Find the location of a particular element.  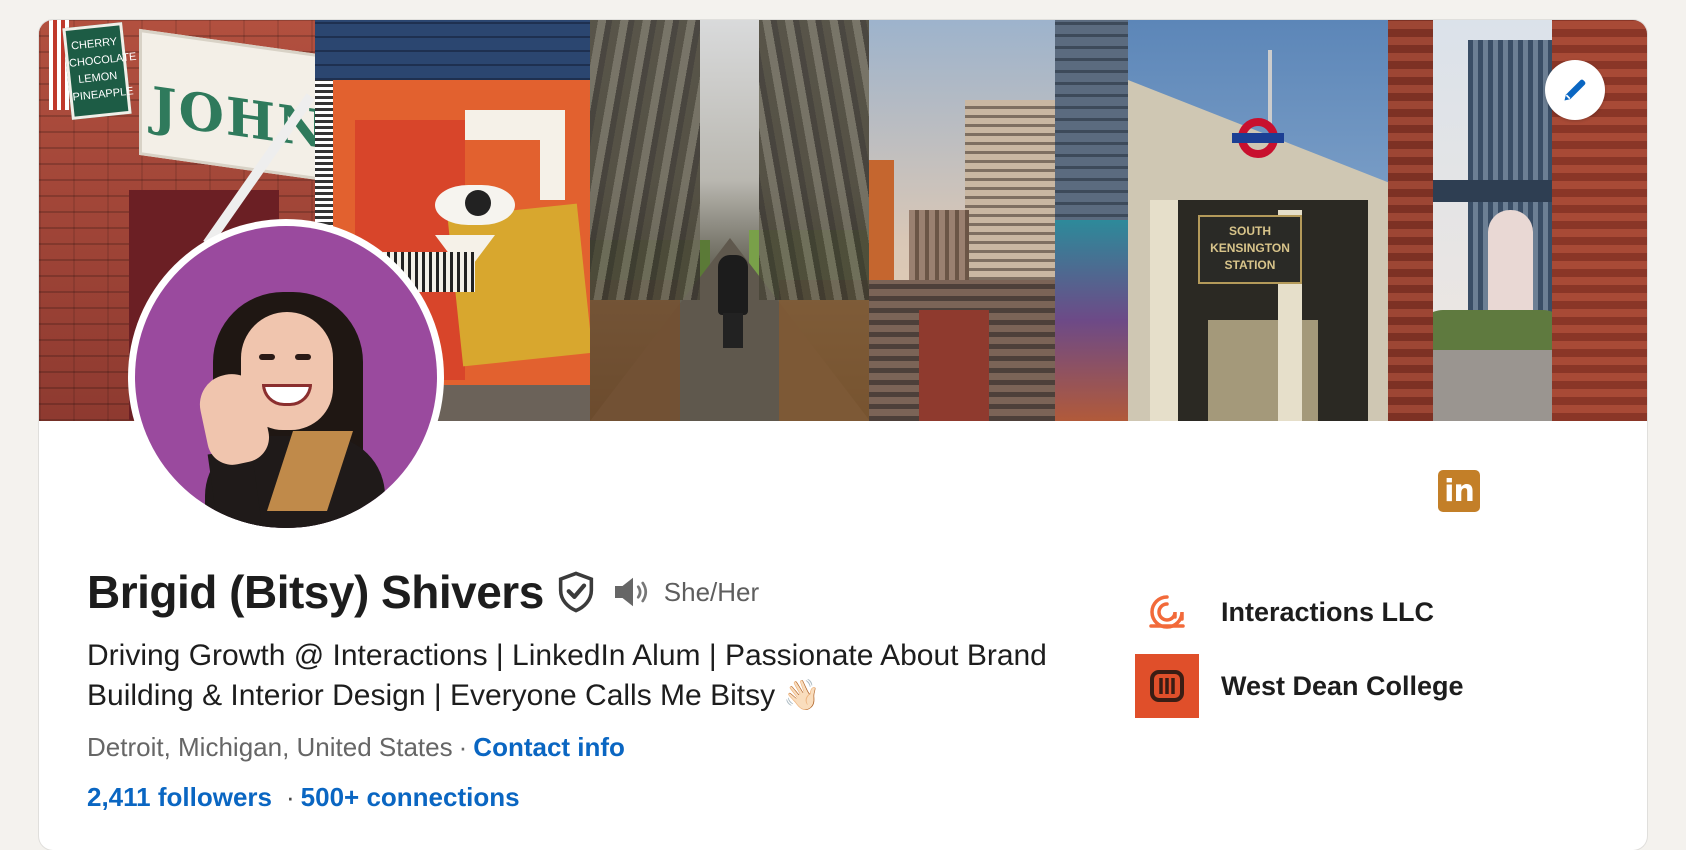

flavors-sign: CHERRY CHOCOLATE LEMON PINEAPPLE is located at coordinates (99, 71).